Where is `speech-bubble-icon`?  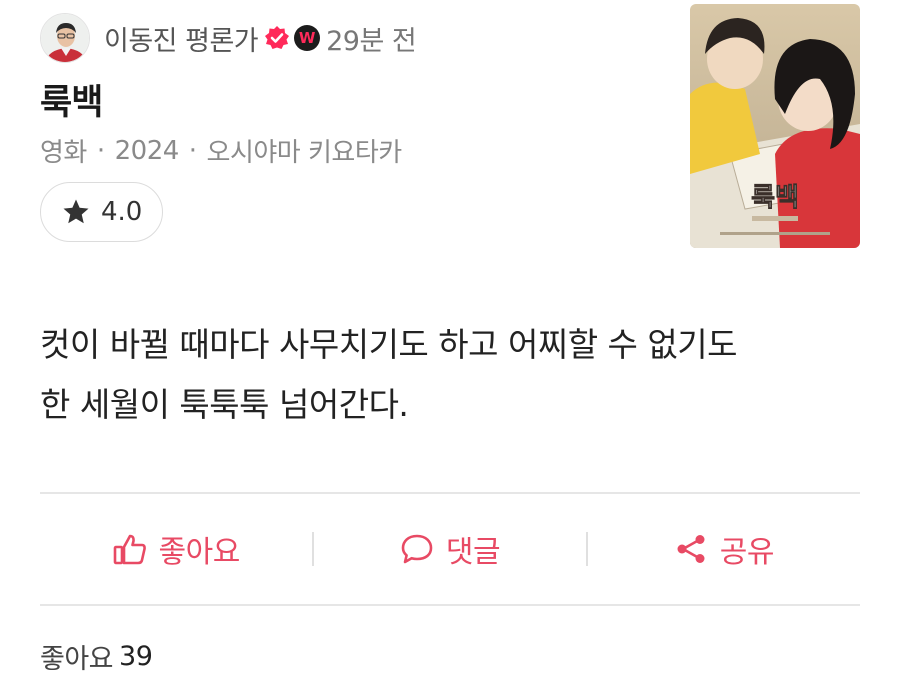 speech-bubble-icon is located at coordinates (417, 548).